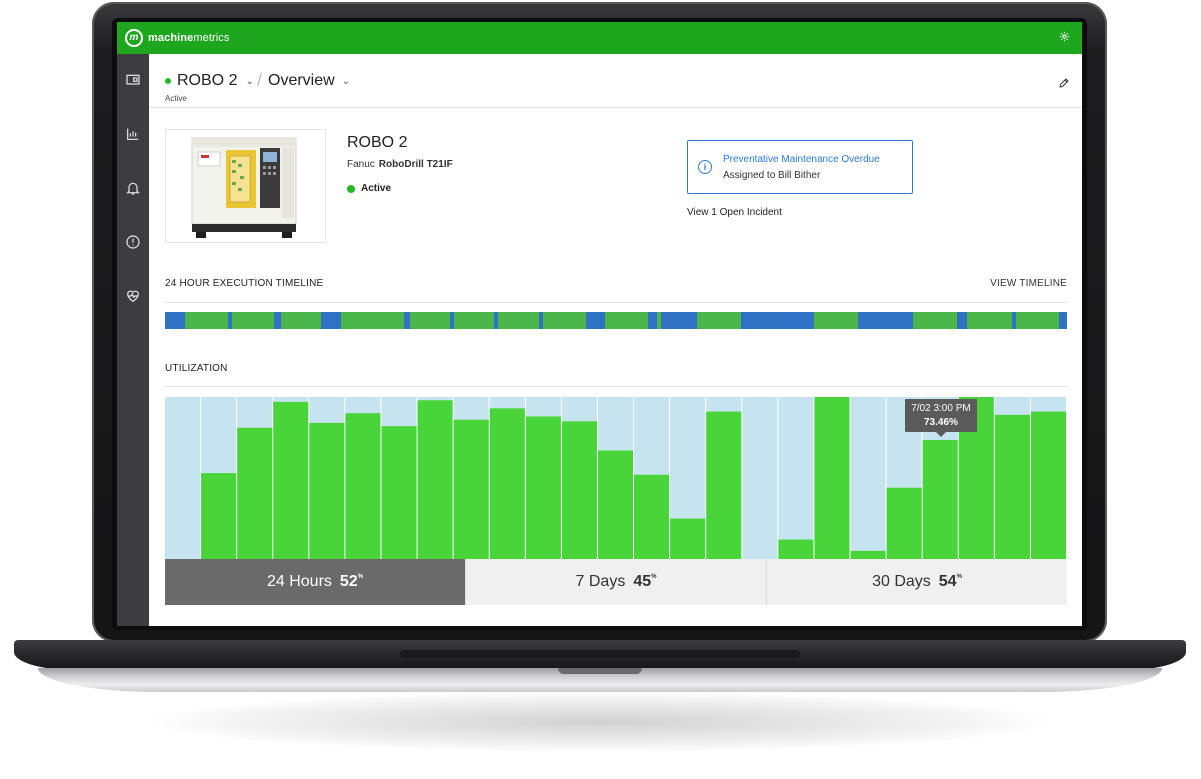 The height and width of the screenshot is (779, 1201). I want to click on open-incident-link: View 1 Open Incident, so click(734, 212).